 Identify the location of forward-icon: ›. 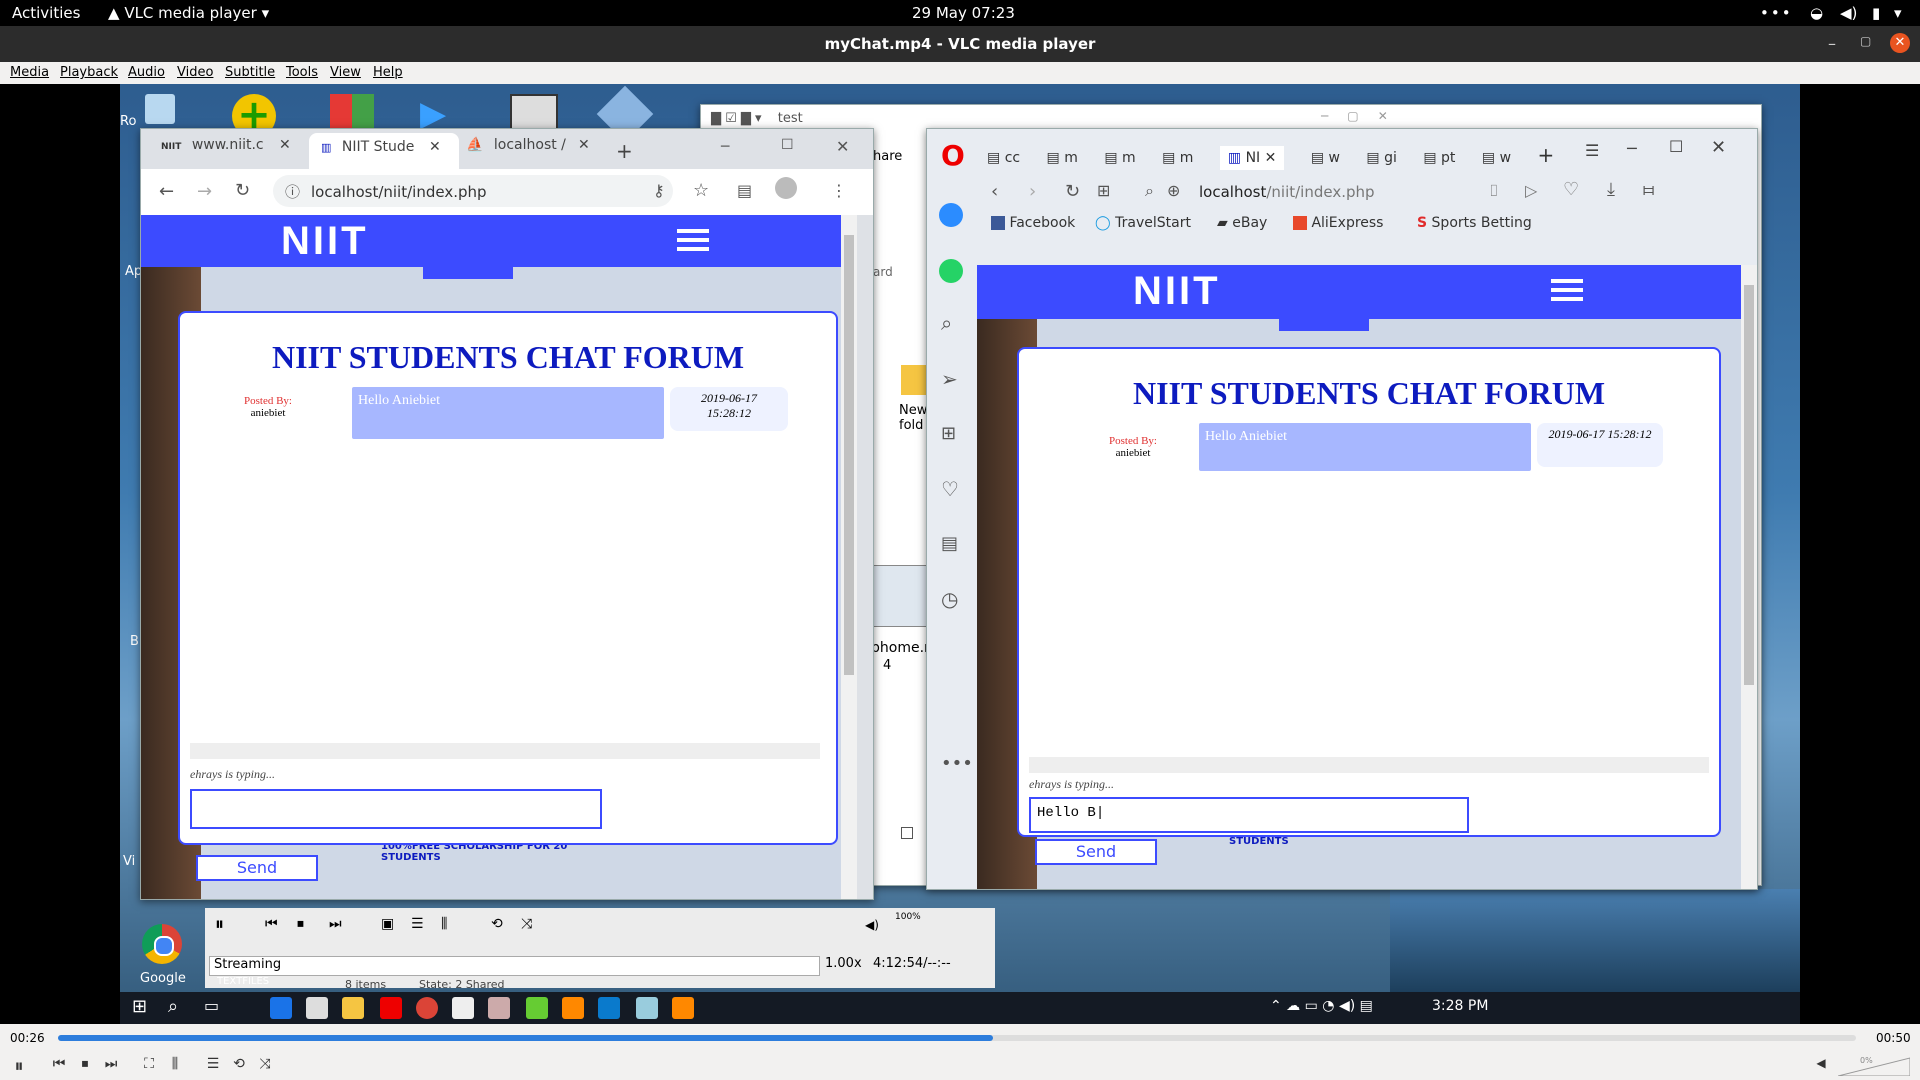
(1032, 191).